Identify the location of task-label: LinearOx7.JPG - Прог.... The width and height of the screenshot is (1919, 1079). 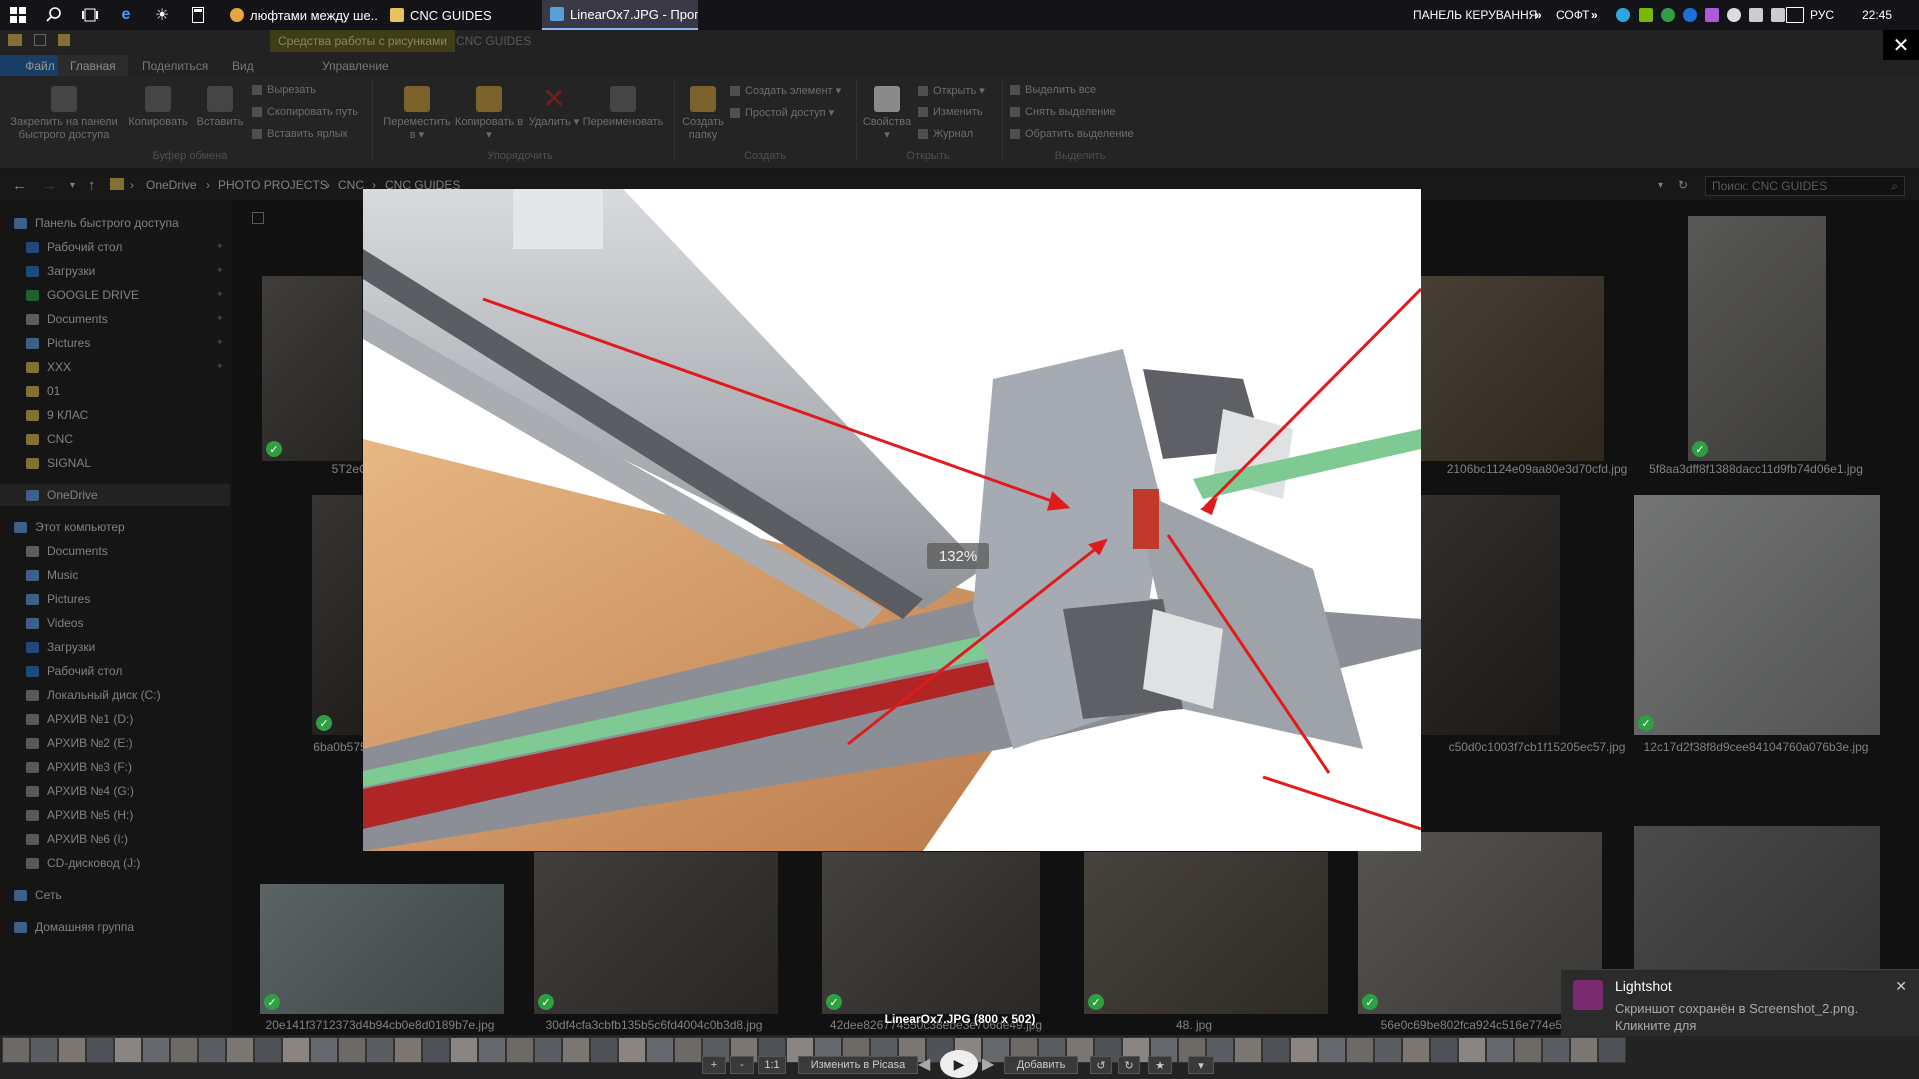
(634, 14).